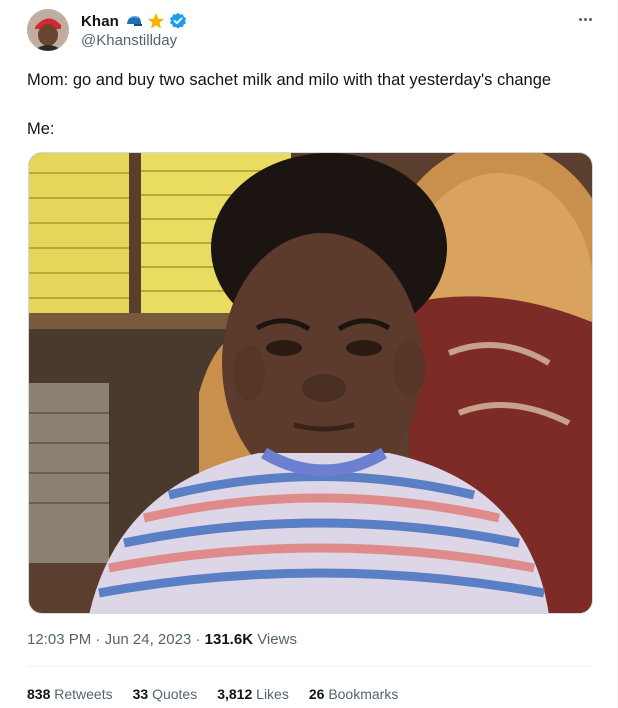 The width and height of the screenshot is (618, 708). What do you see at coordinates (235, 694) in the screenshot?
I see `likes-count: 3,812` at bounding box center [235, 694].